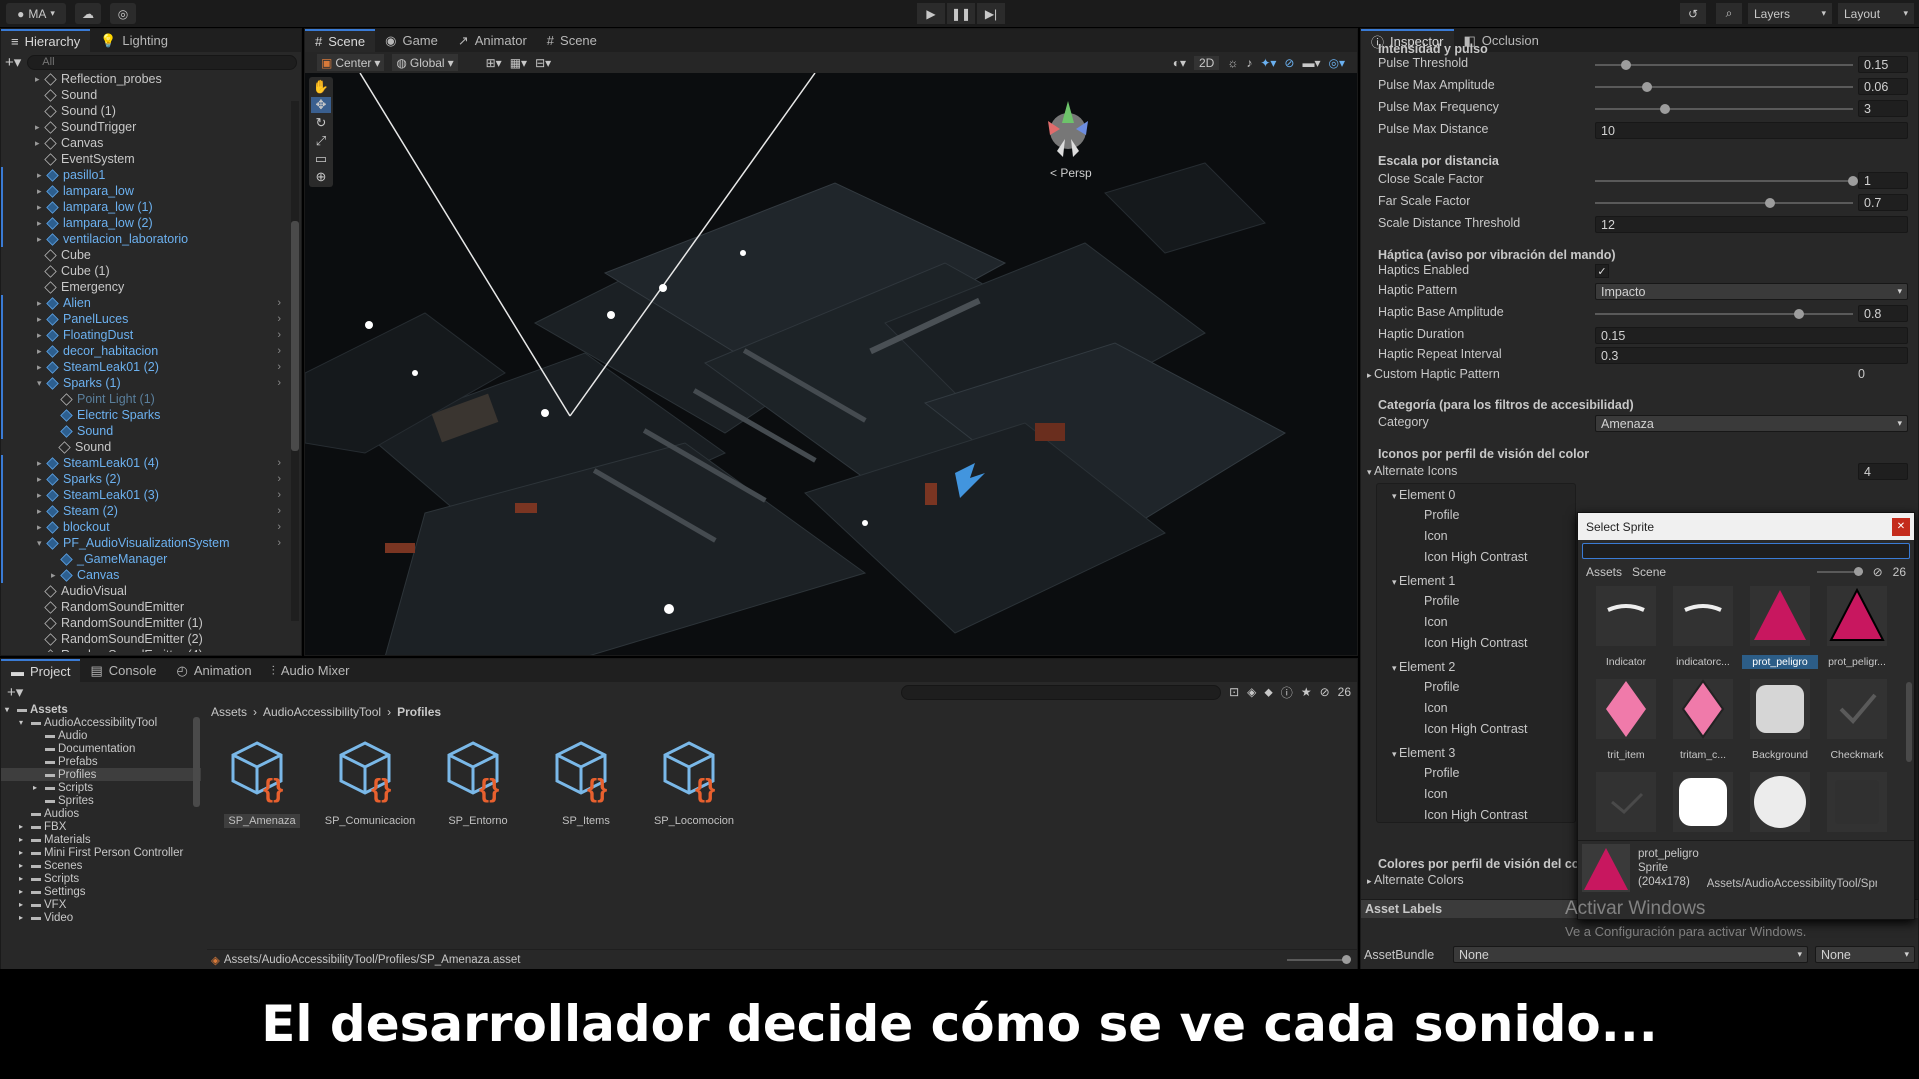  What do you see at coordinates (145, 543) in the screenshot?
I see `hierarchy-item: ▾ PF_AudioVisualizationSystem ›` at bounding box center [145, 543].